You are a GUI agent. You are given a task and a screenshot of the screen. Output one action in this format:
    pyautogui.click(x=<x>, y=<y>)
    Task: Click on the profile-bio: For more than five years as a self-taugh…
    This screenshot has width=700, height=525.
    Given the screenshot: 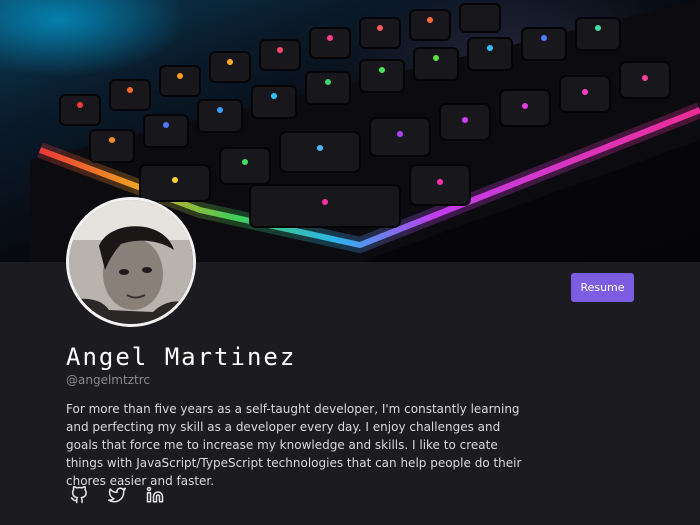 What is the action you would take?
    pyautogui.click(x=294, y=445)
    